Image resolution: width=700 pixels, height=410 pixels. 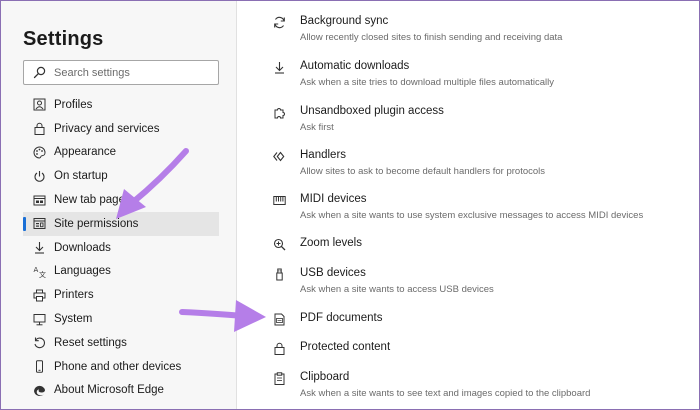 I want to click on system-icon, so click(x=39, y=319).